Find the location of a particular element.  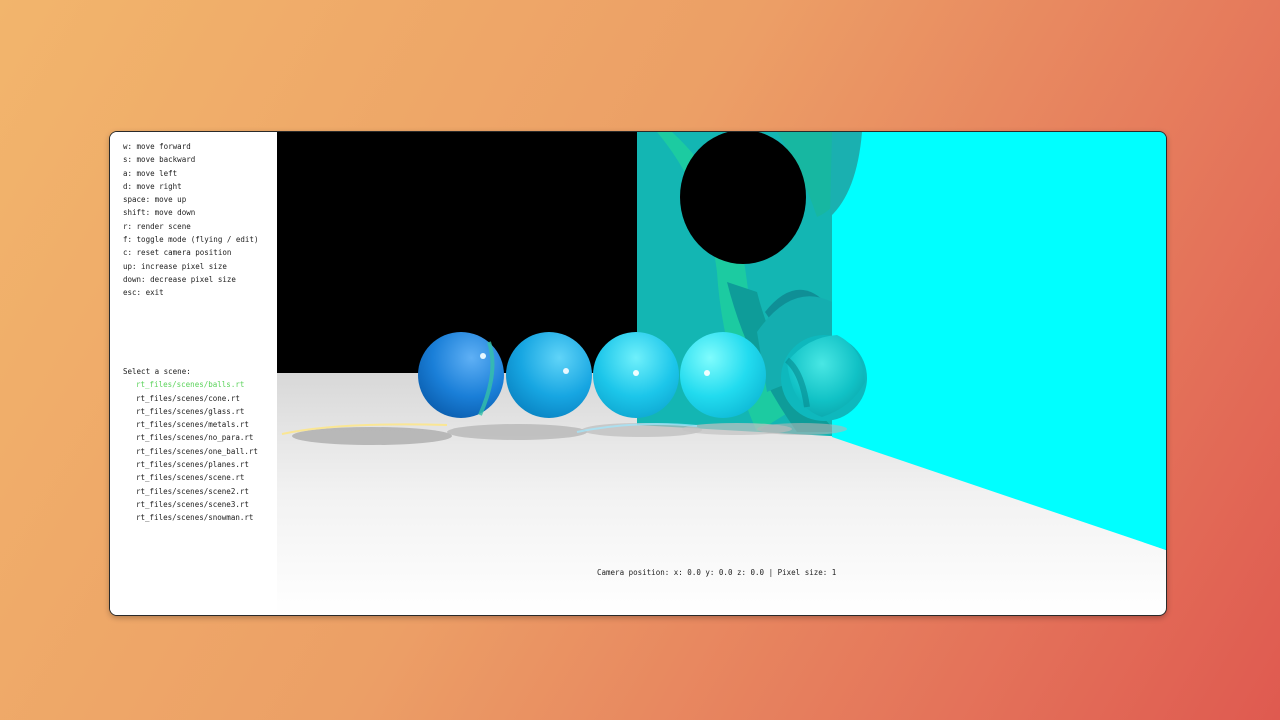

control-hint: space: move up is located at coordinates (155, 200).